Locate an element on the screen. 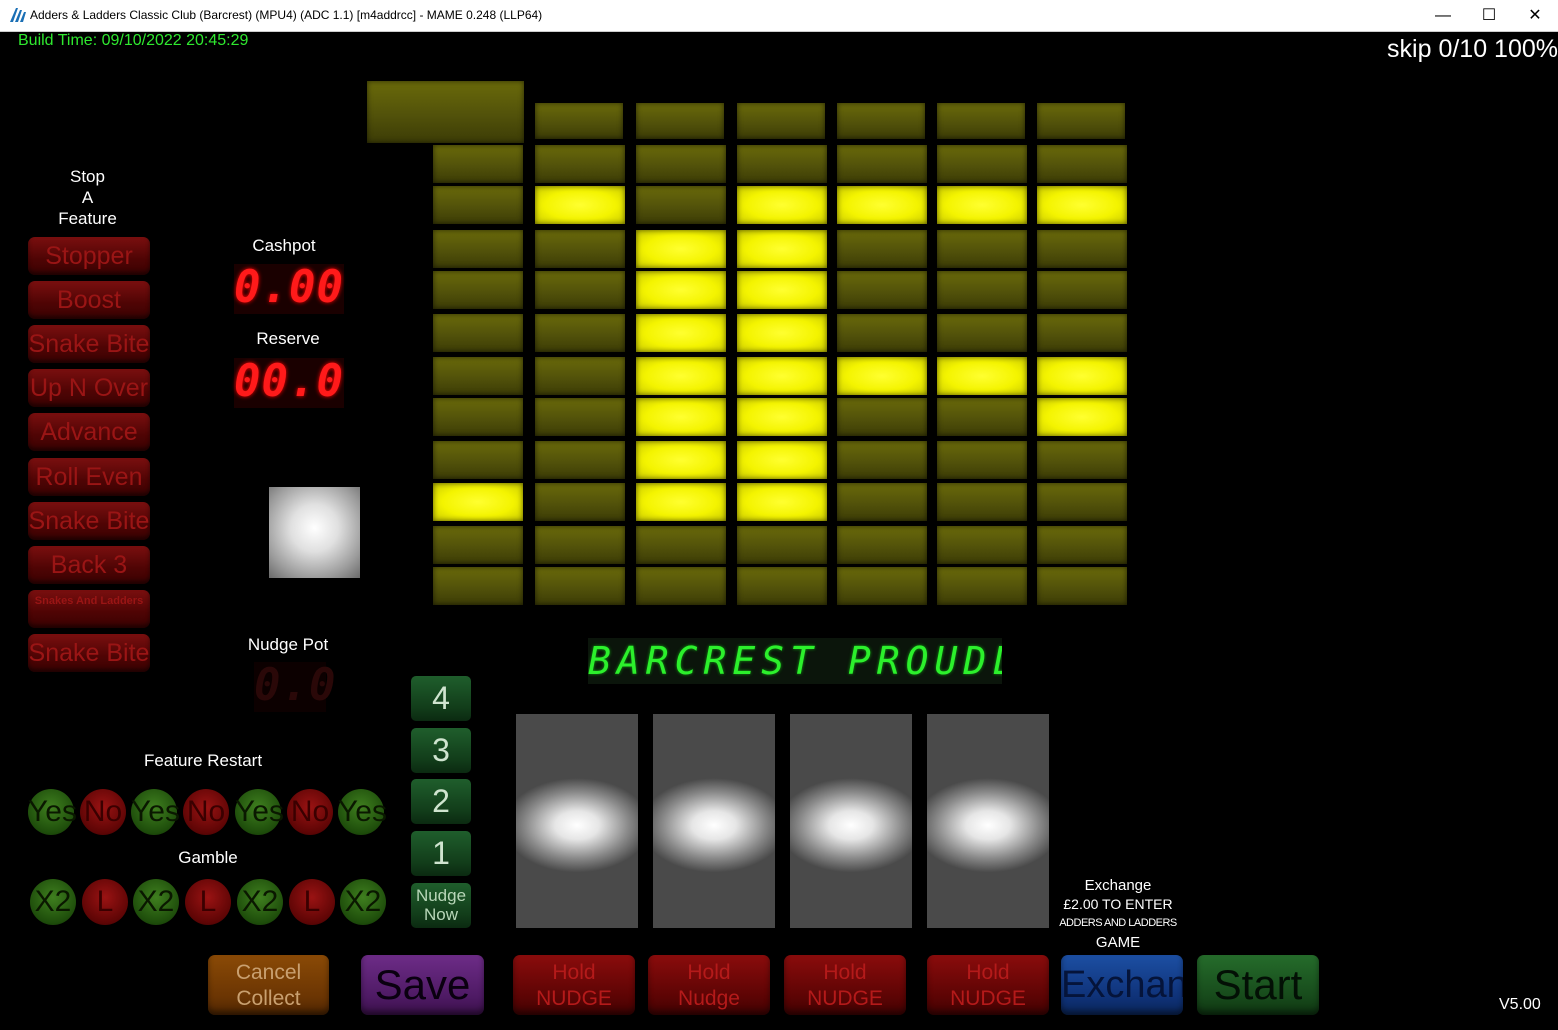  lamp-r3-c1 is located at coordinates (580, 290).